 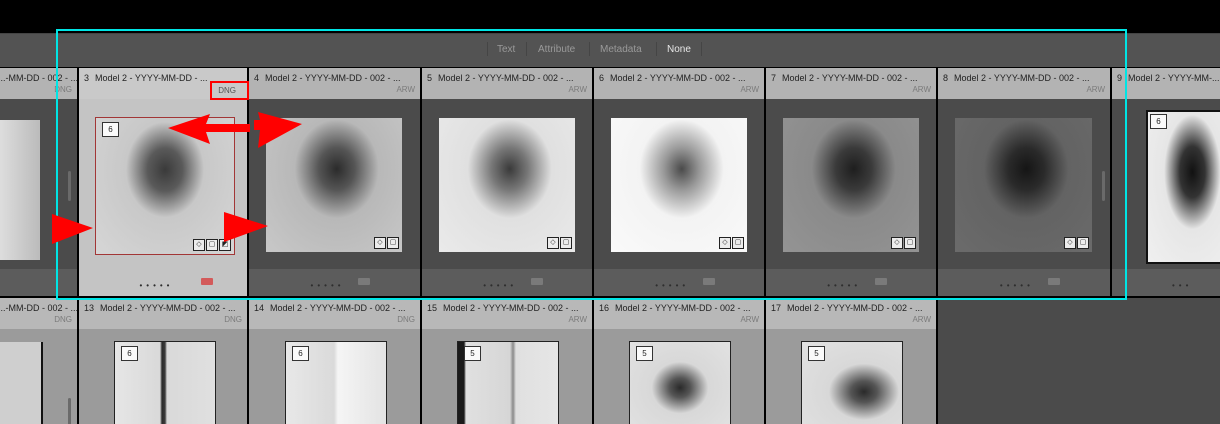 What do you see at coordinates (278, 130) in the screenshot?
I see `arrow-right-icon` at bounding box center [278, 130].